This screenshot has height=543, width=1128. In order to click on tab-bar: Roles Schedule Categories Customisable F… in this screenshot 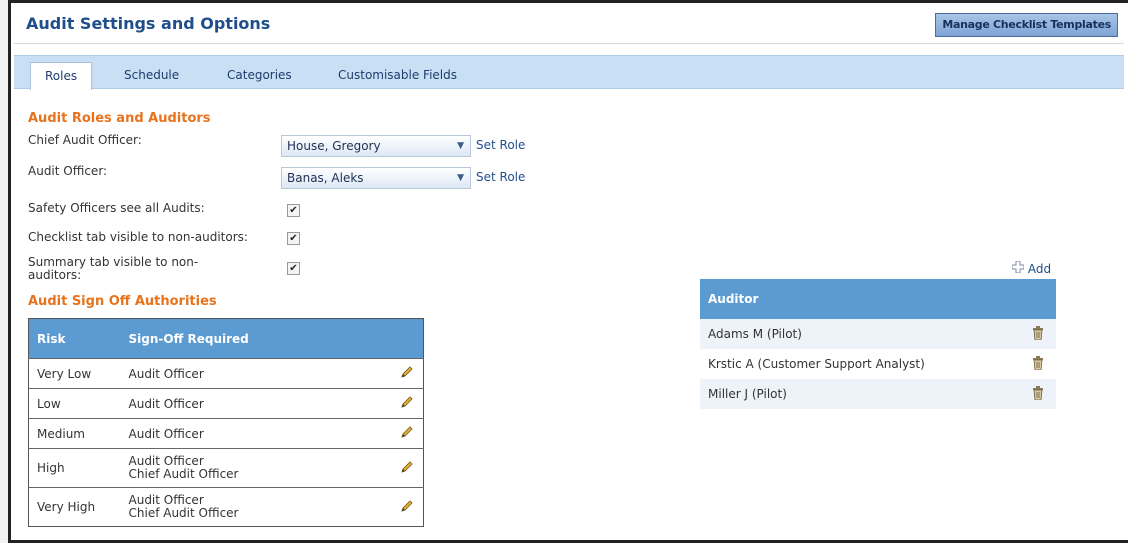, I will do `click(569, 72)`.